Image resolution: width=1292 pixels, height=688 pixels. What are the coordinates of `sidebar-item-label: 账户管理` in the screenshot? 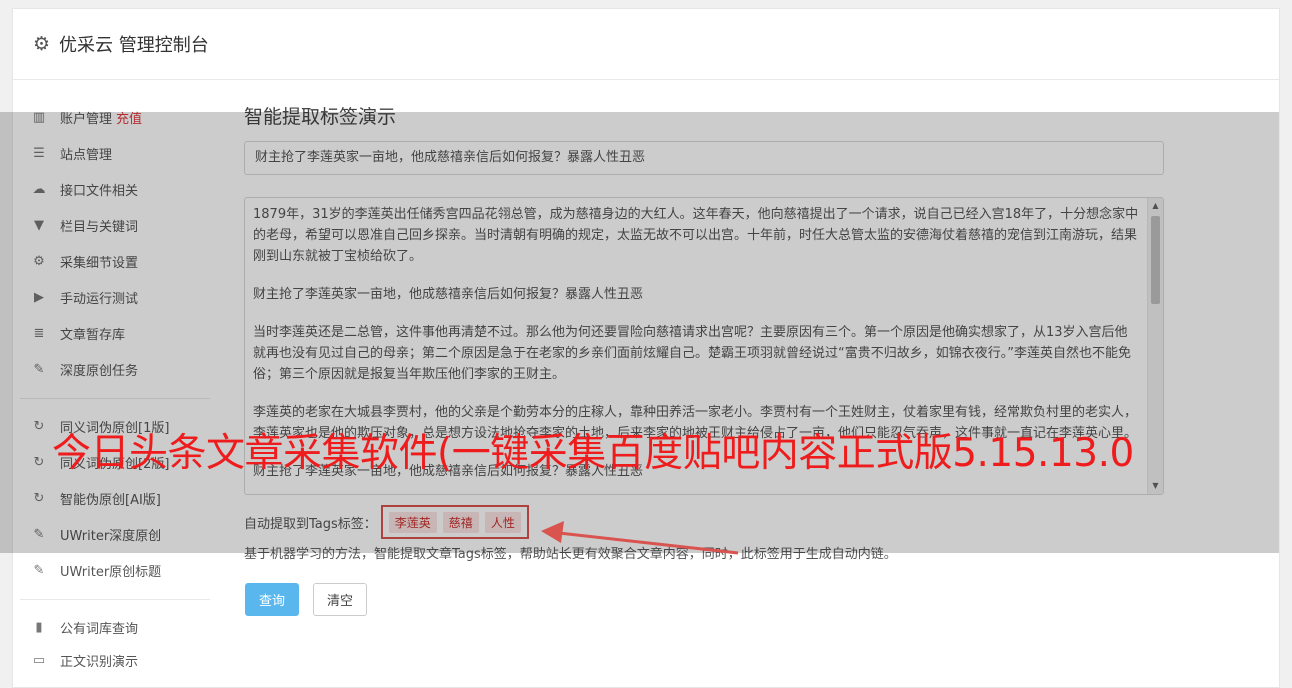 It's located at (86, 119).